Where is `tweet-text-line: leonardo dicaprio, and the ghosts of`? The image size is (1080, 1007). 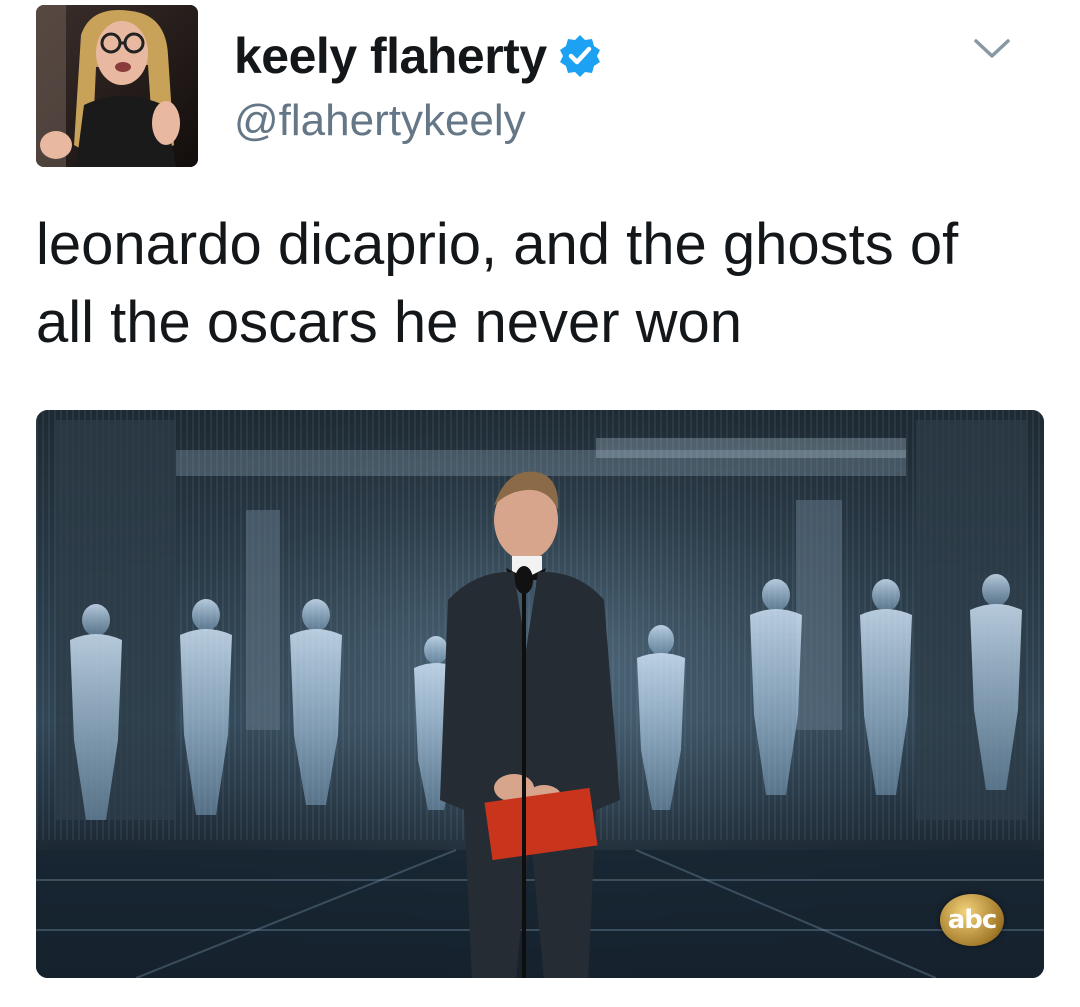 tweet-text-line: leonardo dicaprio, and the ghosts of is located at coordinates (497, 244).